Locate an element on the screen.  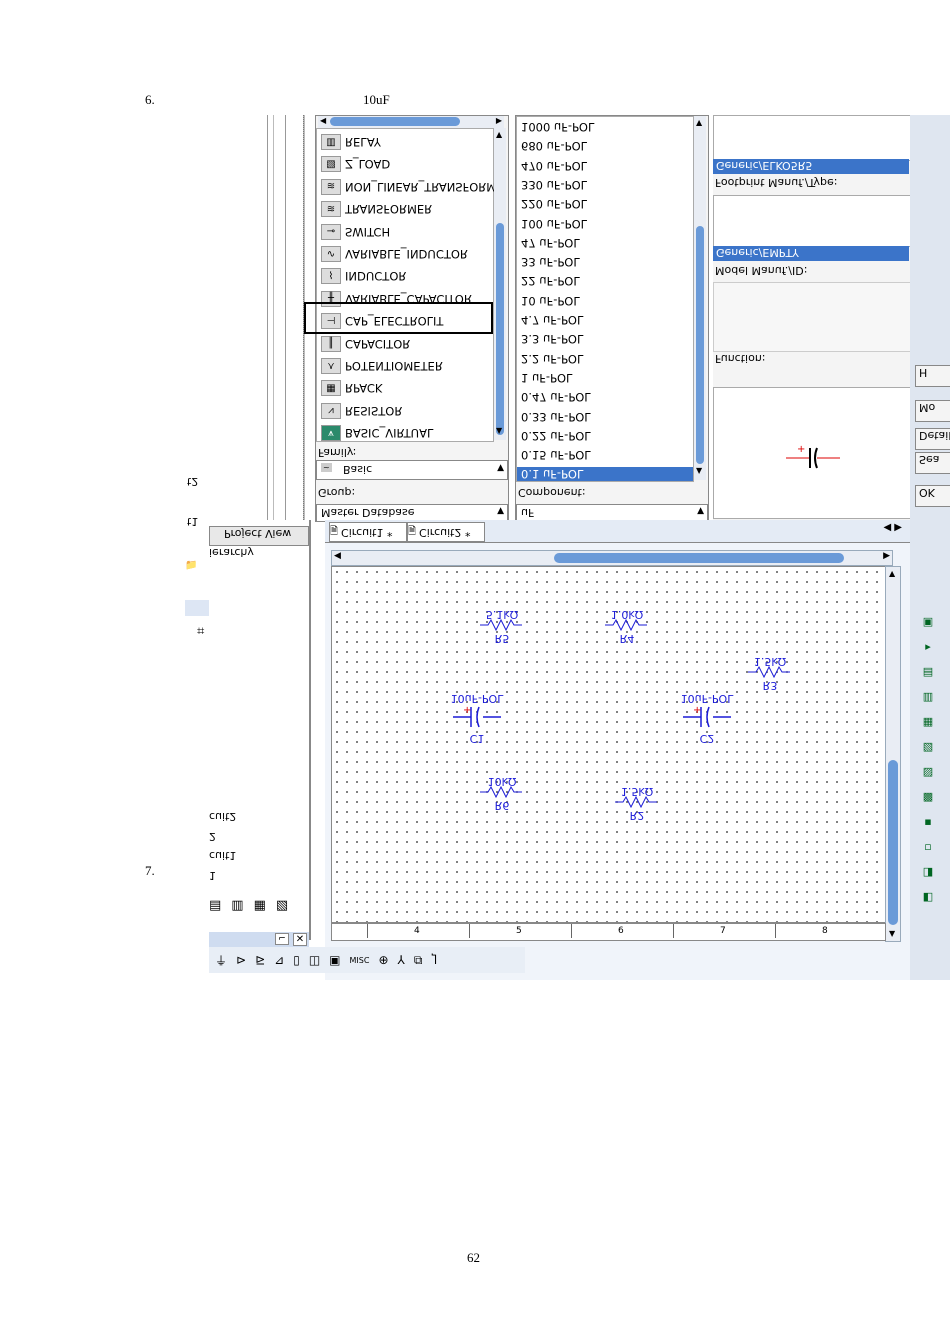
side-button: Mo is located at coordinates (932, 411).